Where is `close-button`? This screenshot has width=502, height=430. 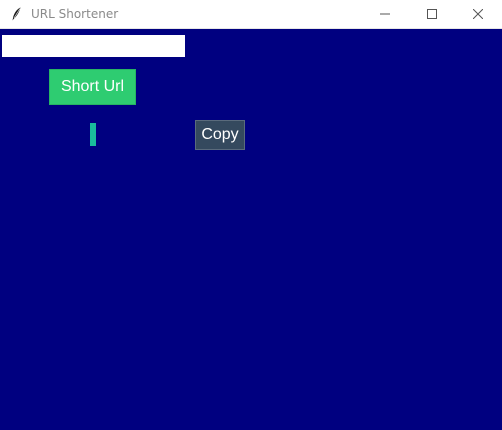
close-button is located at coordinates (477, 14).